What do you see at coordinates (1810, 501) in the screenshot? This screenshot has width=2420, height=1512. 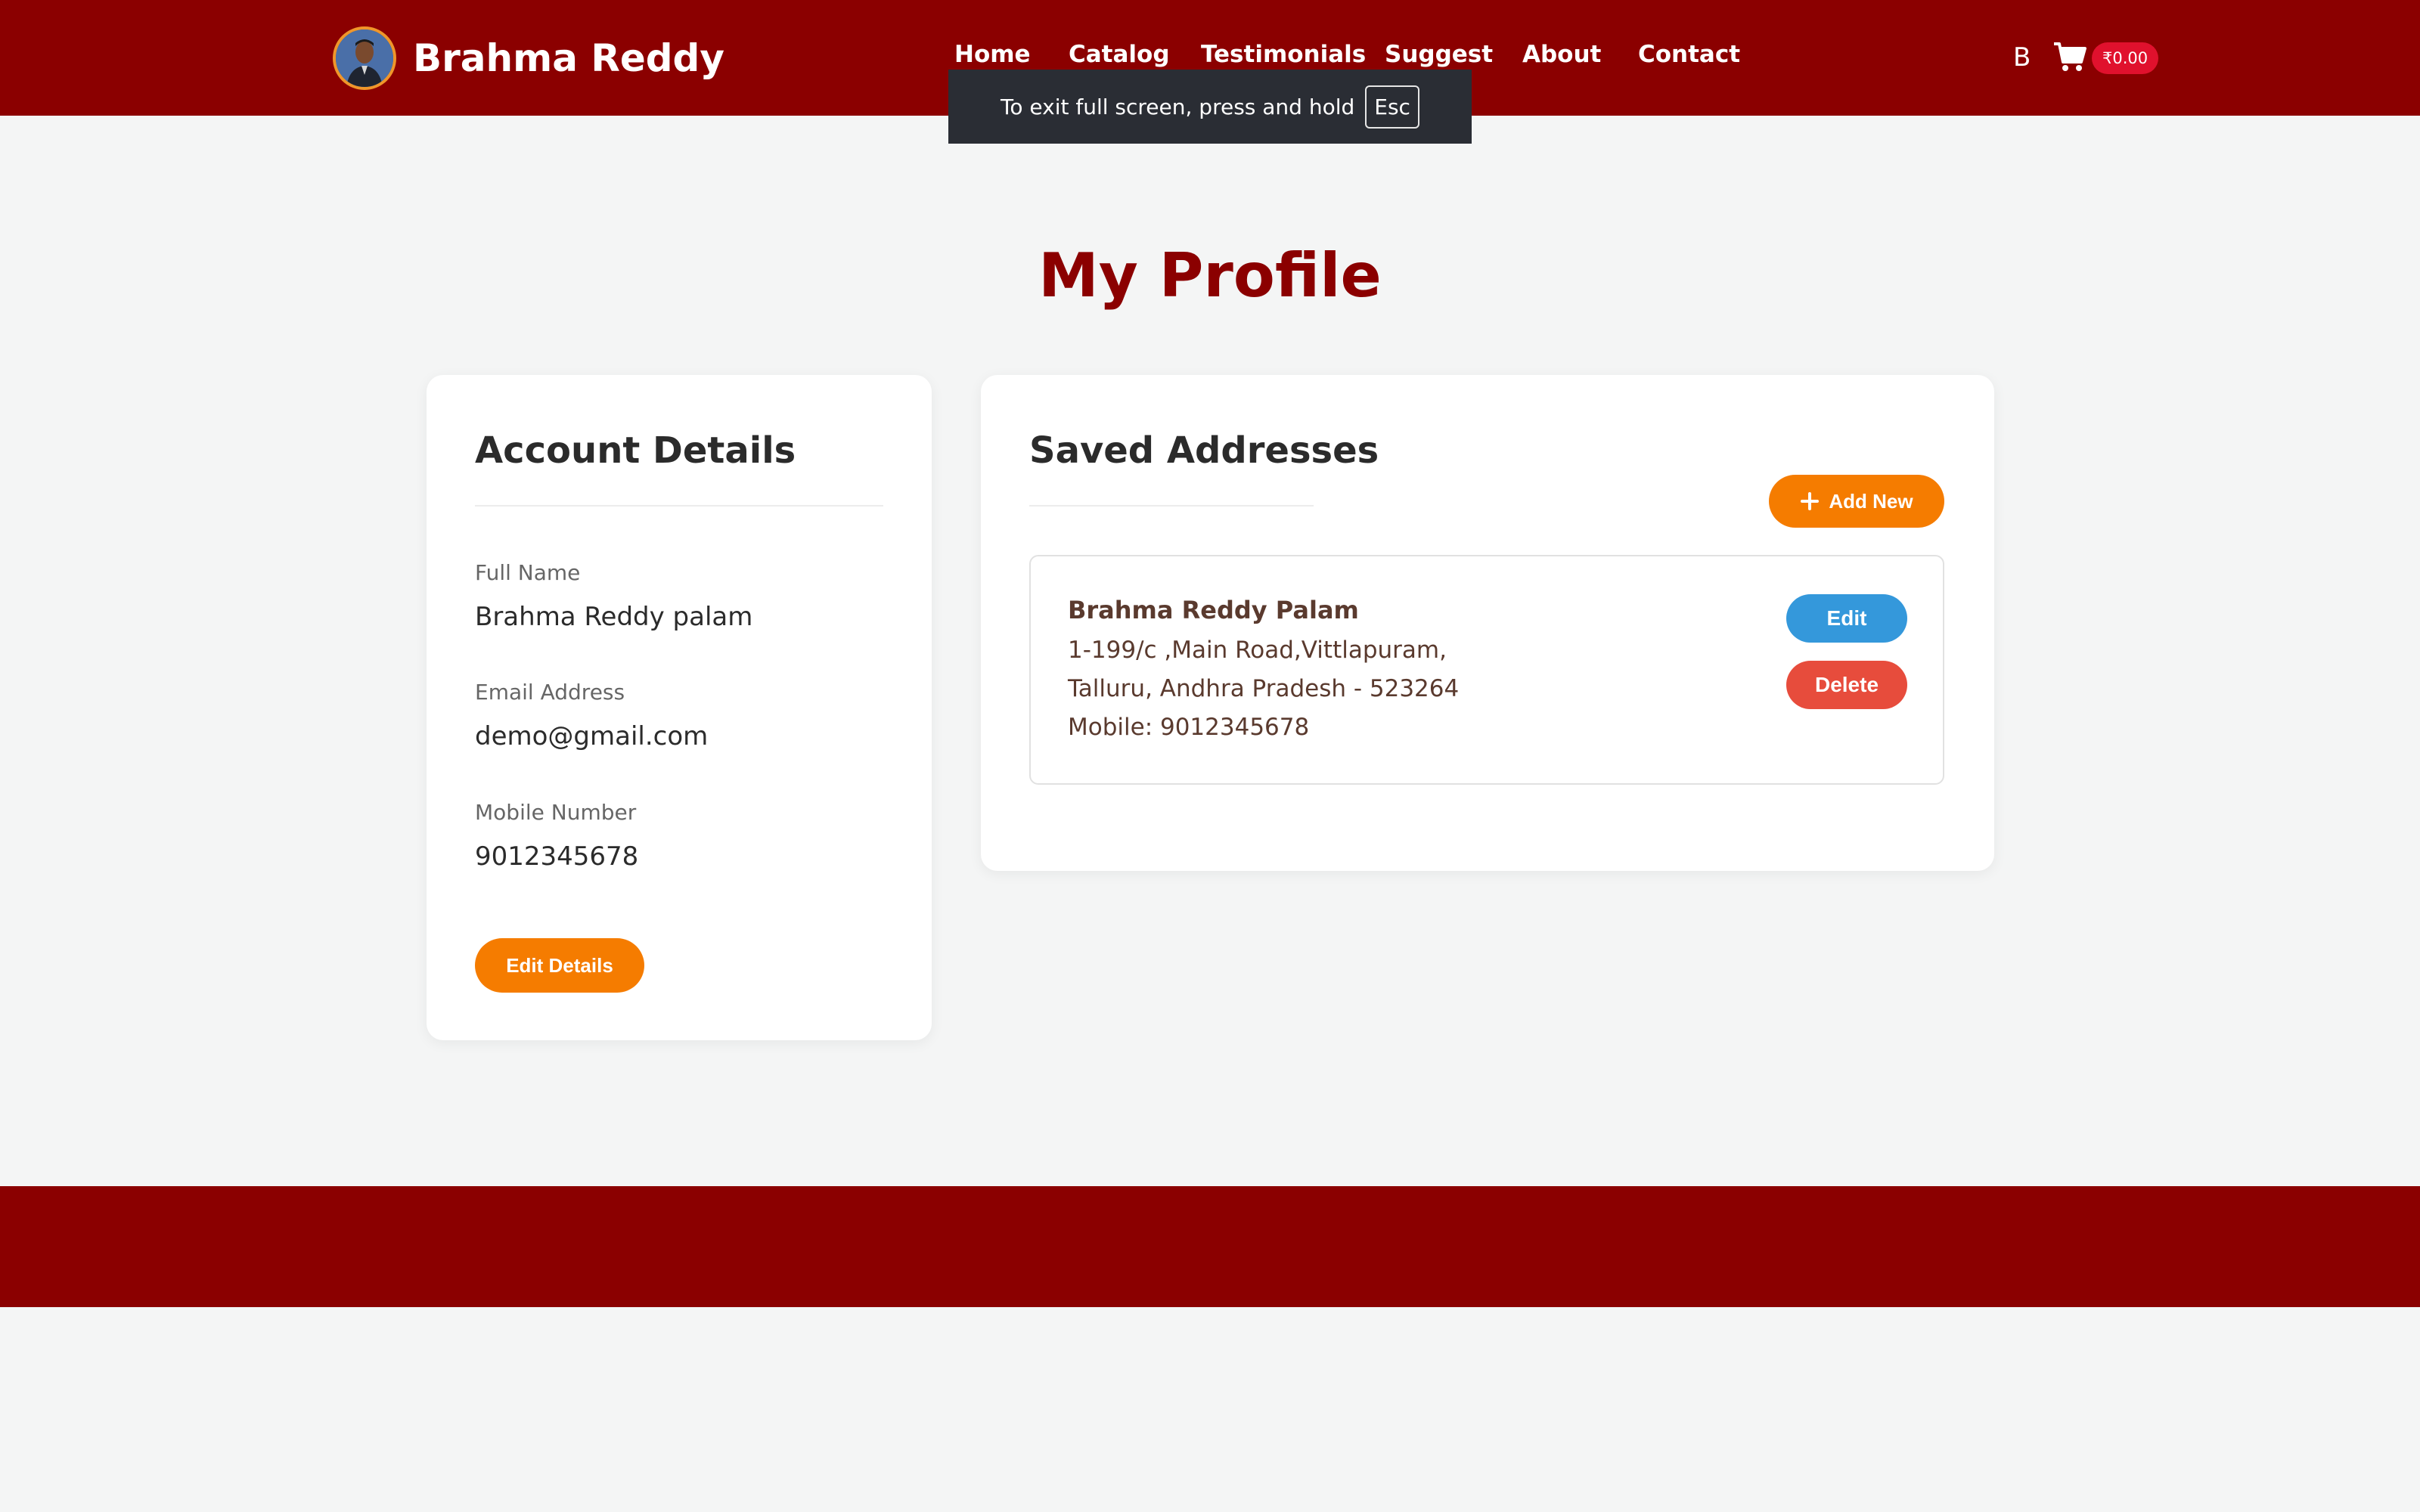 I see `plus-icon` at bounding box center [1810, 501].